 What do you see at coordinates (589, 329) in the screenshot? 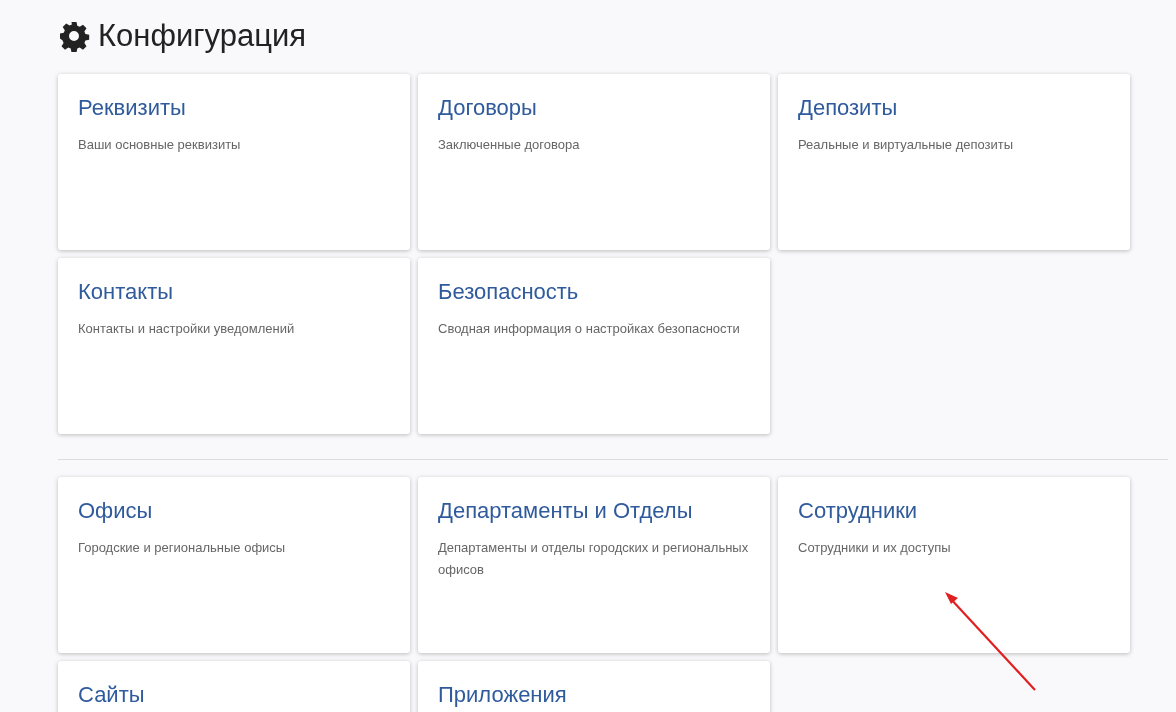
I see `card-description: Сводная информация о настройках безопасности` at bounding box center [589, 329].